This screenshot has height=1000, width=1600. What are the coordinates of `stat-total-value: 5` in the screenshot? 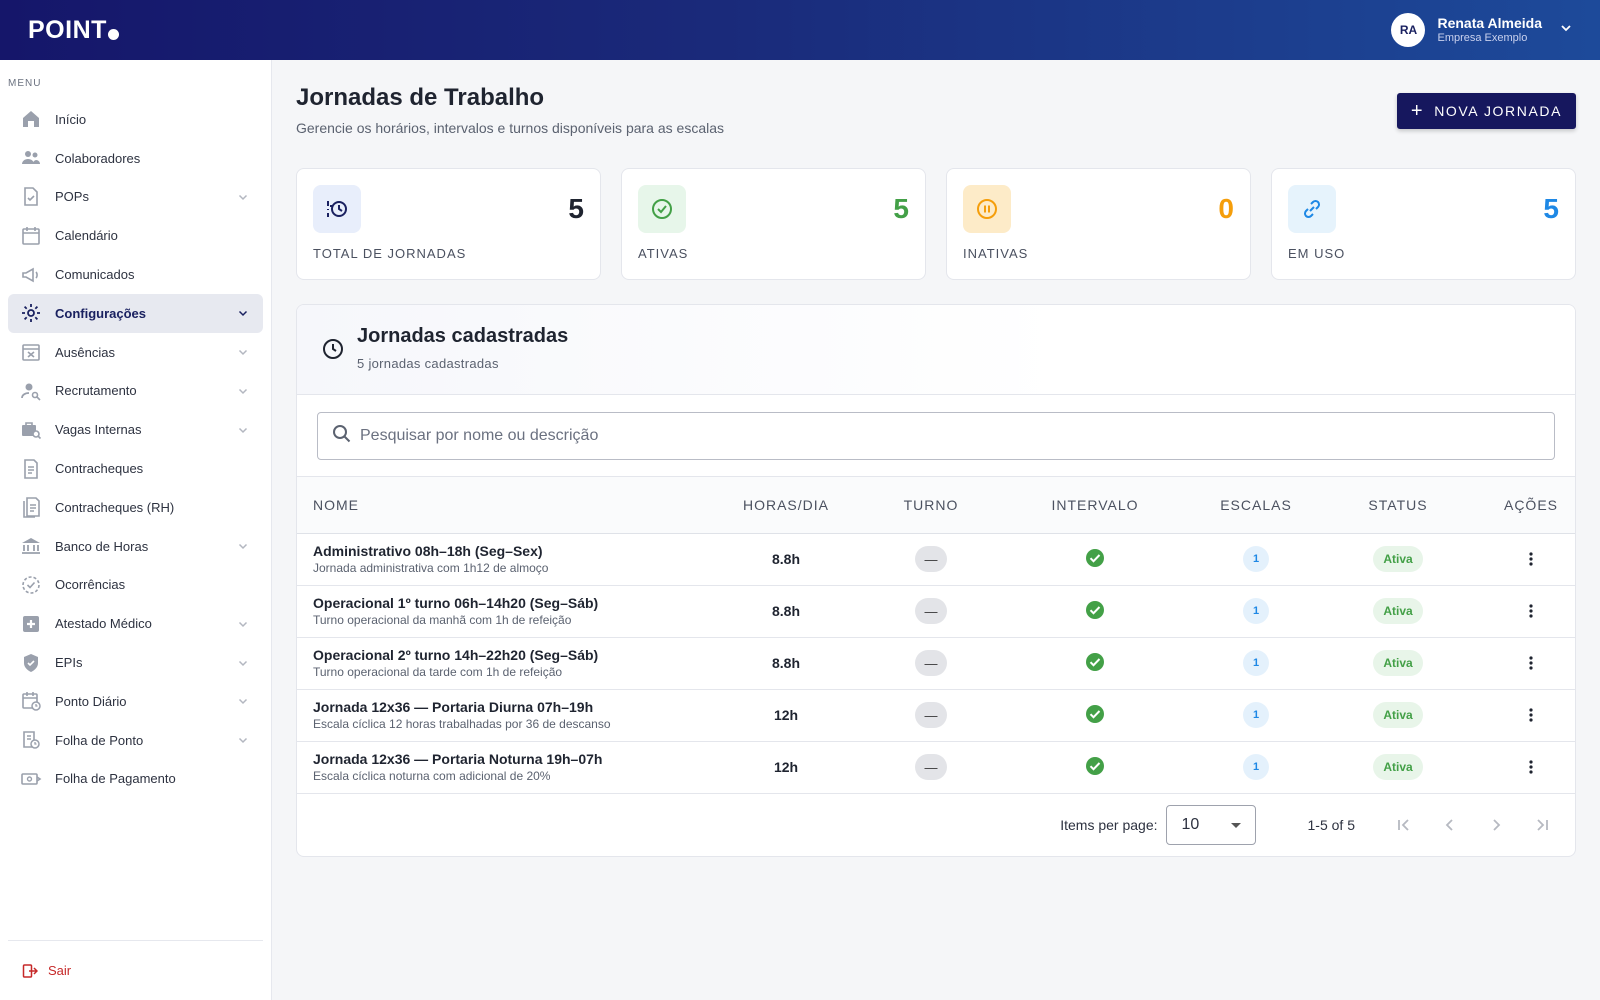 It's located at (576, 208).